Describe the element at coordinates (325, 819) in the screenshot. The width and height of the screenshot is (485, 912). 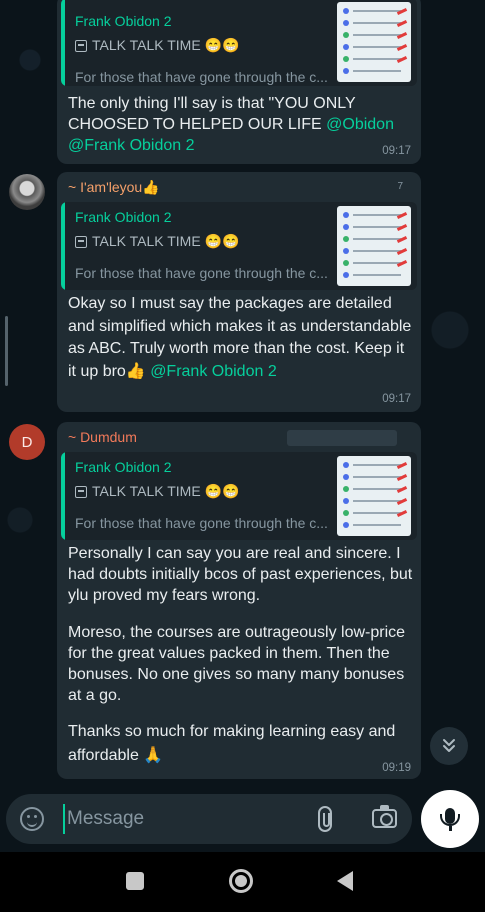
I see `attach-icon` at that location.